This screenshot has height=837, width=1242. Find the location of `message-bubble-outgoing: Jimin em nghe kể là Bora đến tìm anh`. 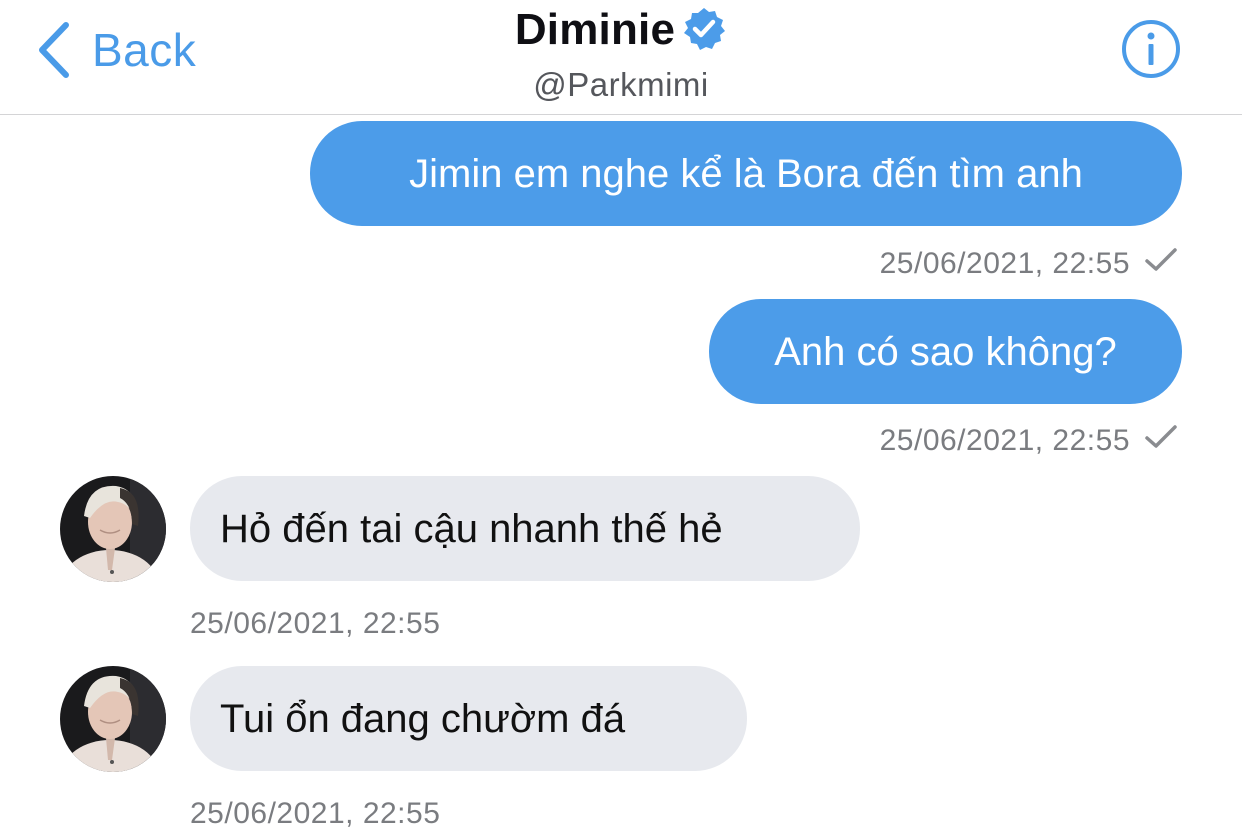

message-bubble-outgoing: Jimin em nghe kể là Bora đến tìm anh is located at coordinates (746, 173).